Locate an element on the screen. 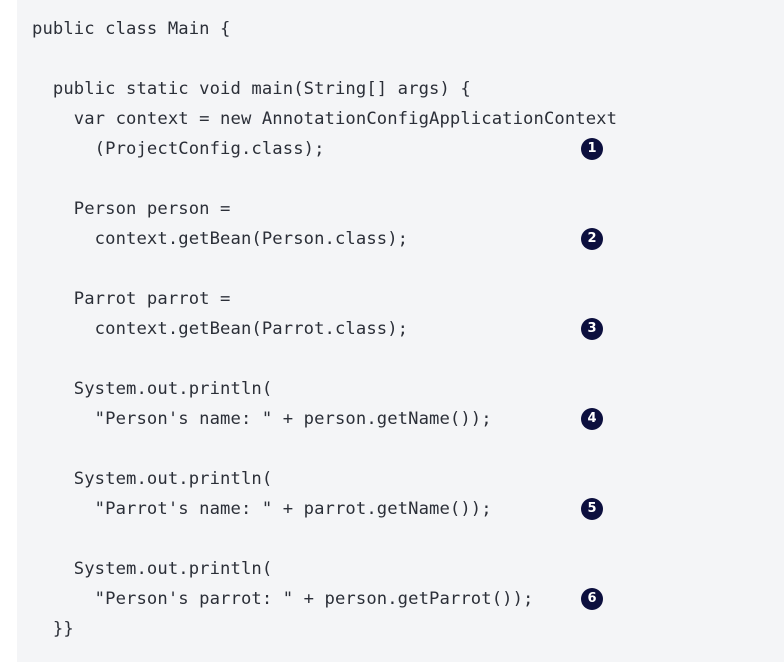 The image size is (784, 662). callout-badge-4: 4 is located at coordinates (592, 419).